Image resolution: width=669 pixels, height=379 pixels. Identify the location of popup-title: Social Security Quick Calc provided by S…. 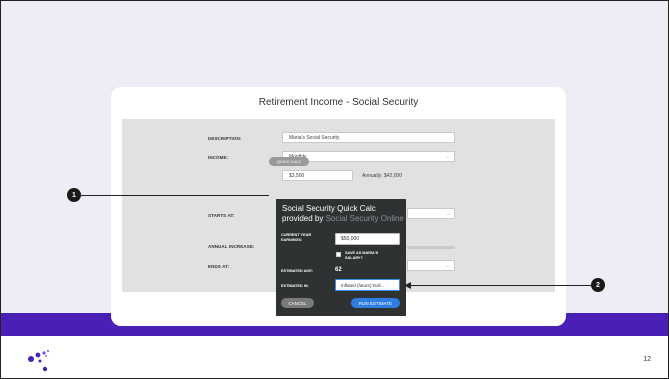
(343, 214).